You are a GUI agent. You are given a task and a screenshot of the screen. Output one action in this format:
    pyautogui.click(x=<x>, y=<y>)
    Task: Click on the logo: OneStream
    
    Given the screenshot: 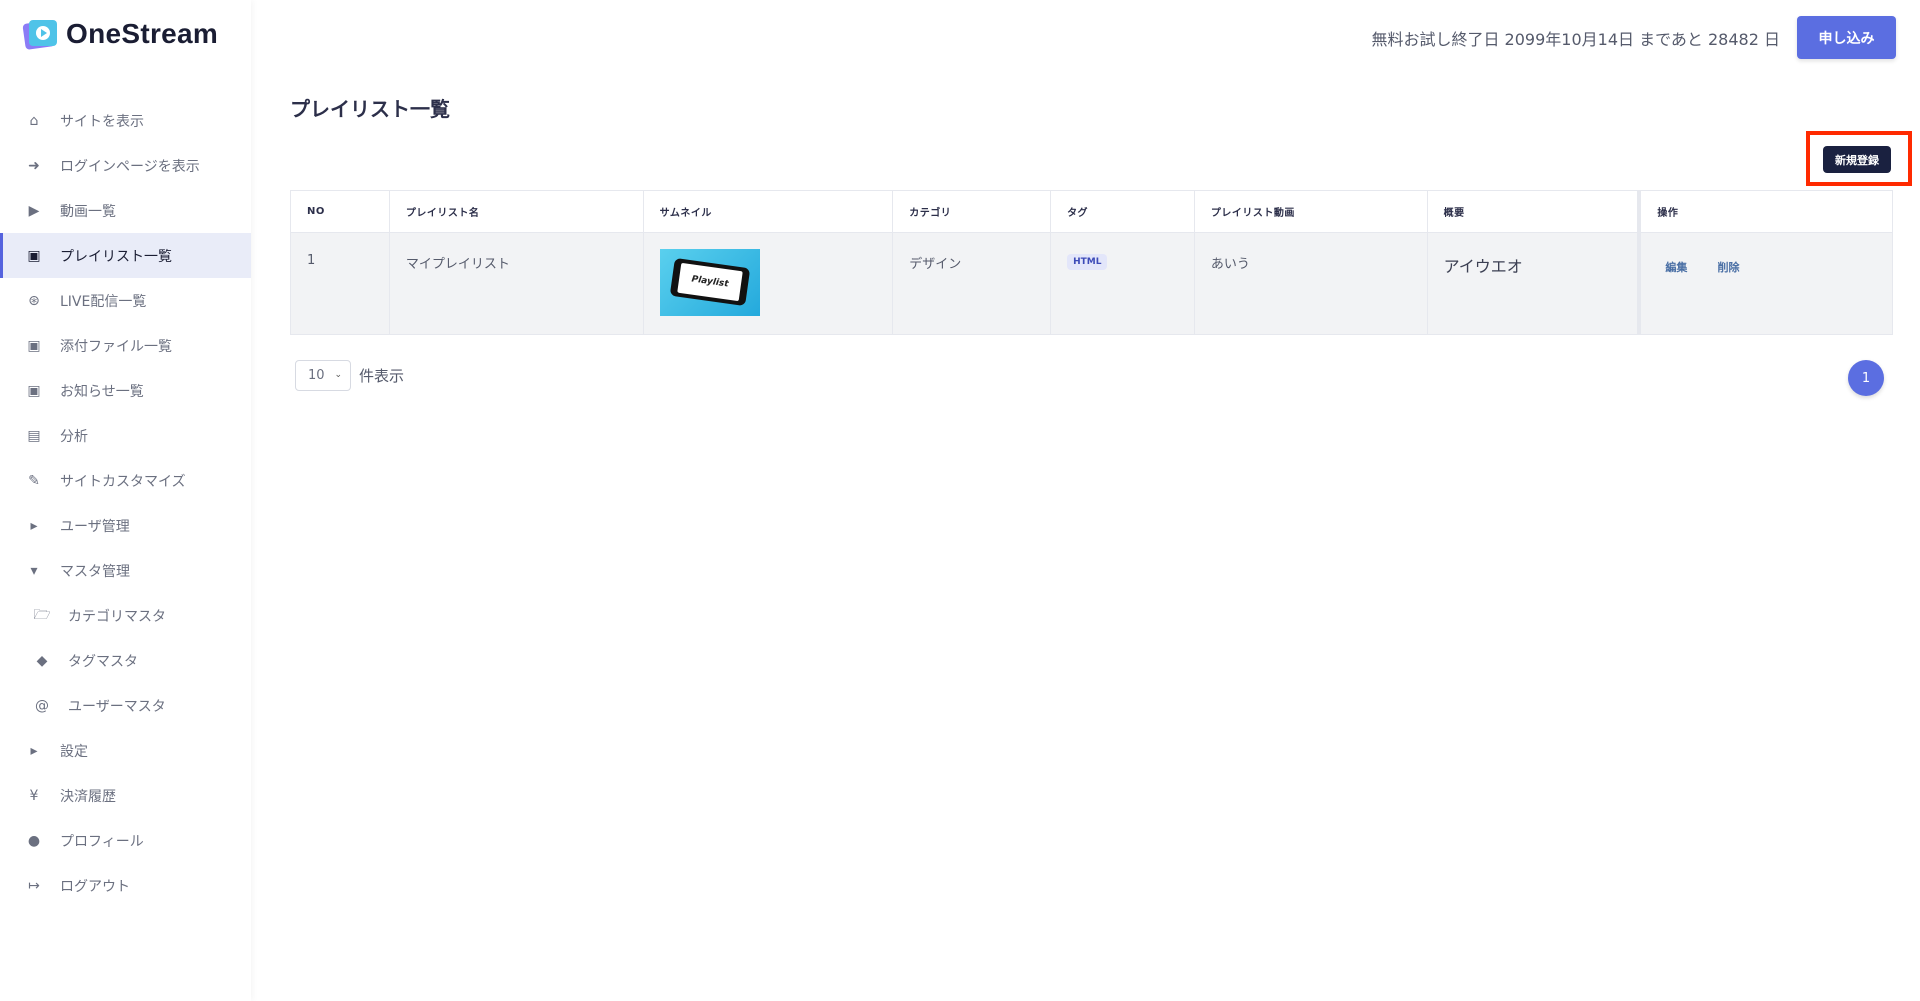 What is the action you would take?
    pyautogui.click(x=120, y=34)
    